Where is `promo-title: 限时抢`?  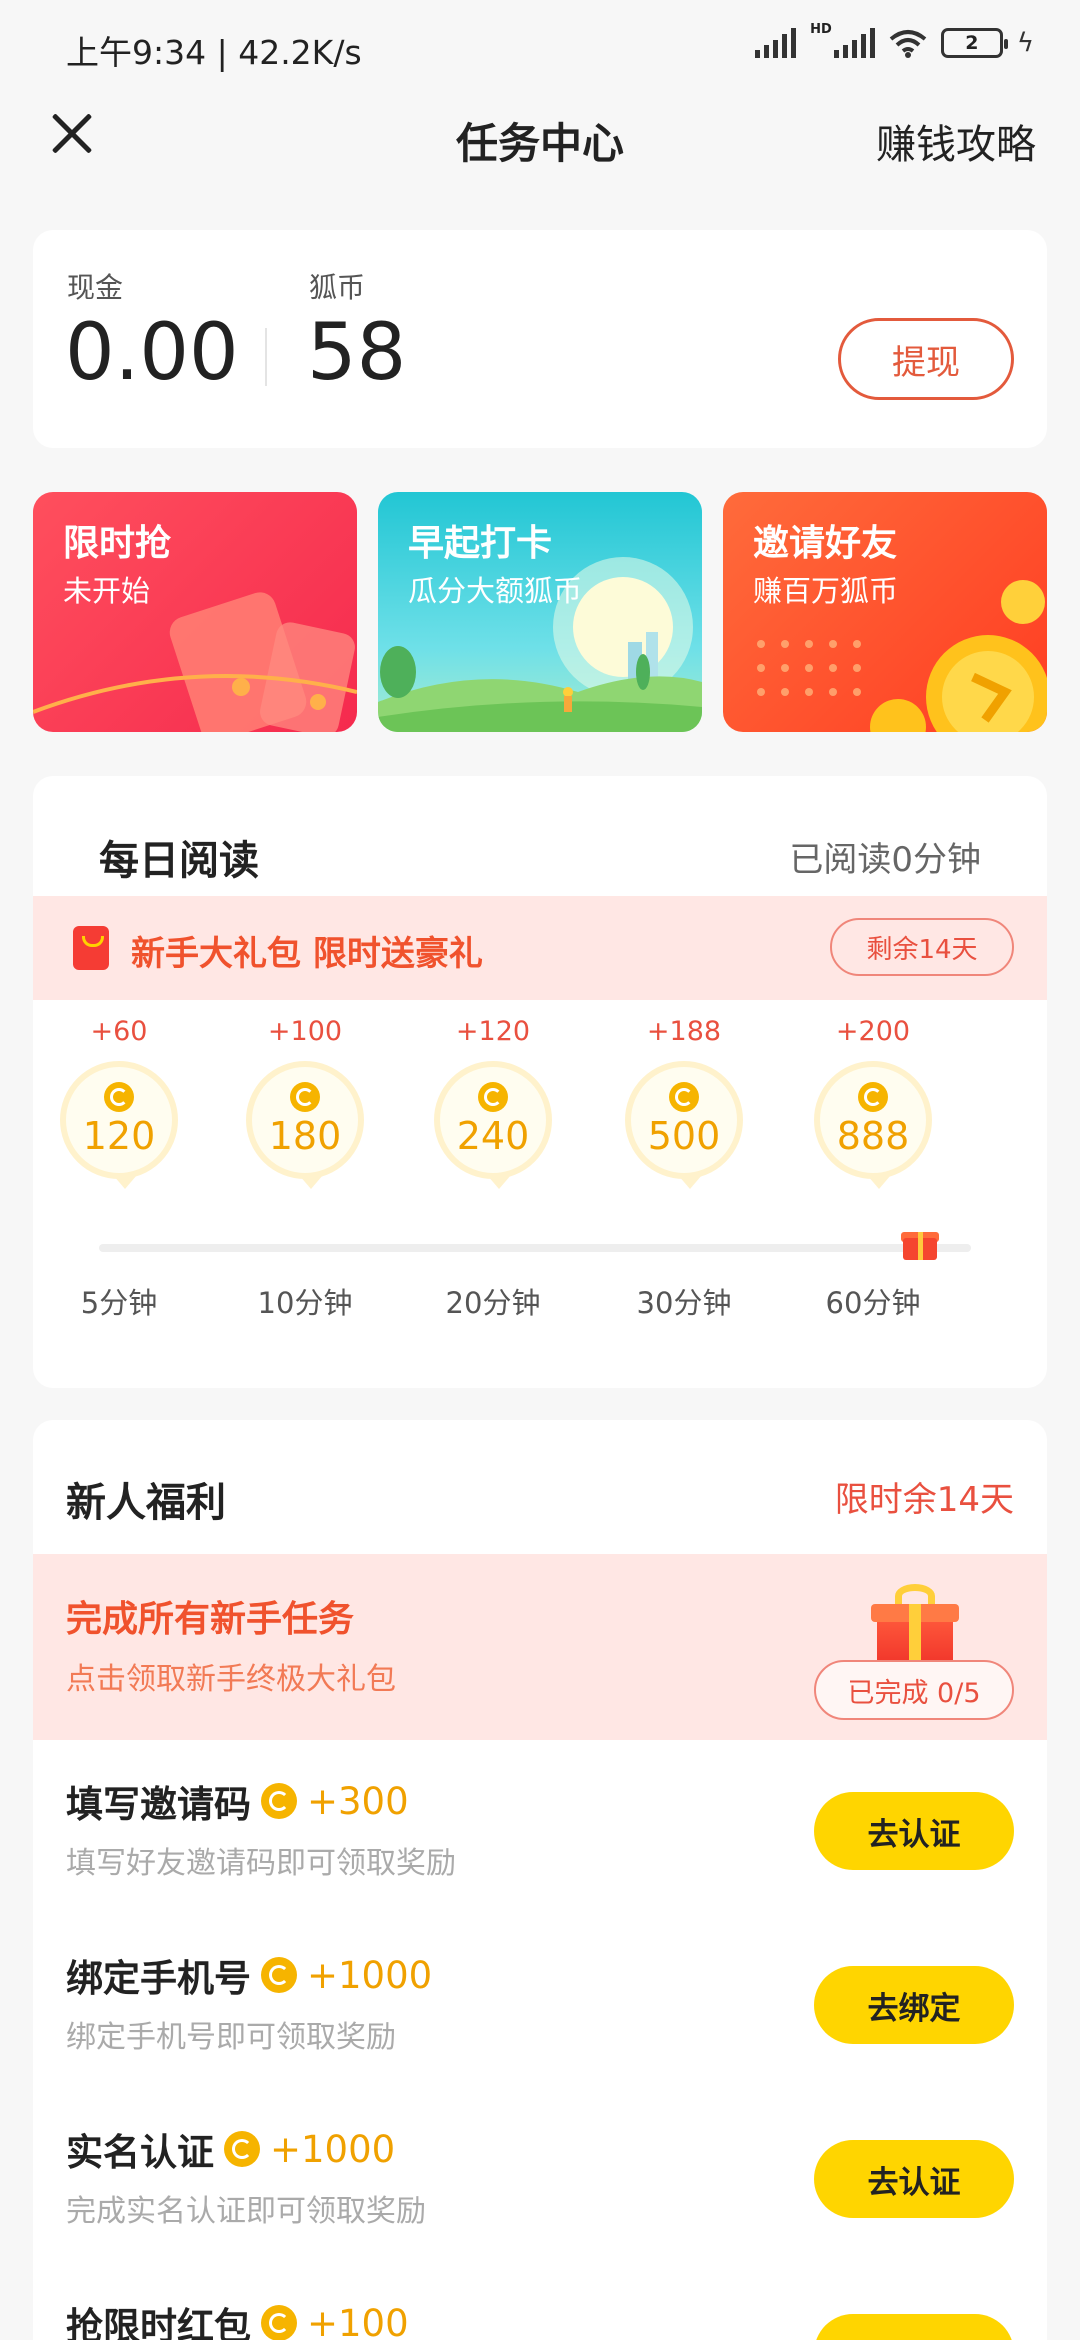
promo-title: 限时抢 is located at coordinates (117, 543).